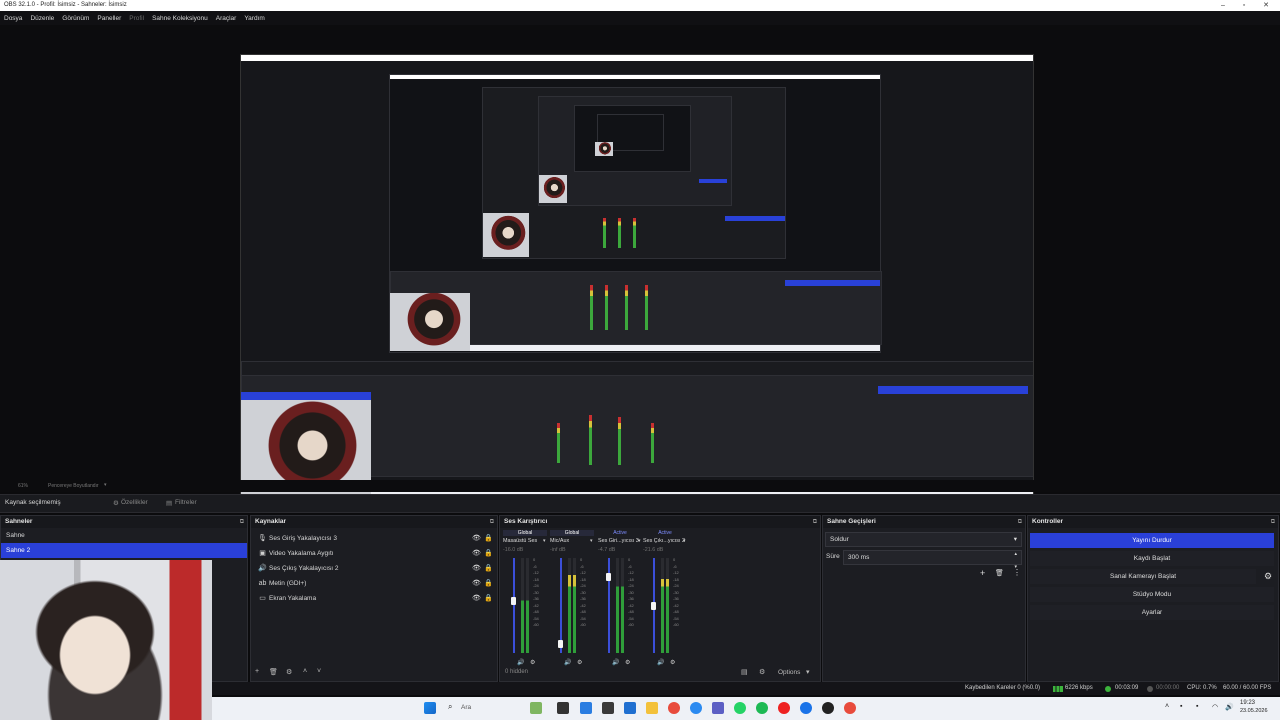  I want to click on source-row: ▭ Ekran Yakalama 👁 🔒, so click(374, 598).